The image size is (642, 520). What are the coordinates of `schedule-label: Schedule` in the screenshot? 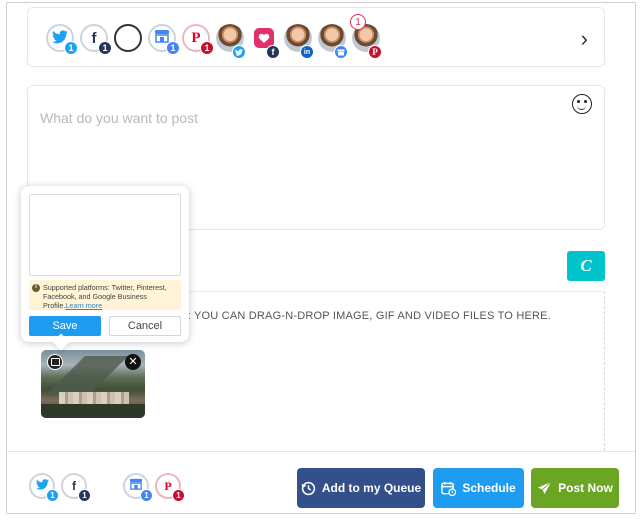 It's located at (489, 488).